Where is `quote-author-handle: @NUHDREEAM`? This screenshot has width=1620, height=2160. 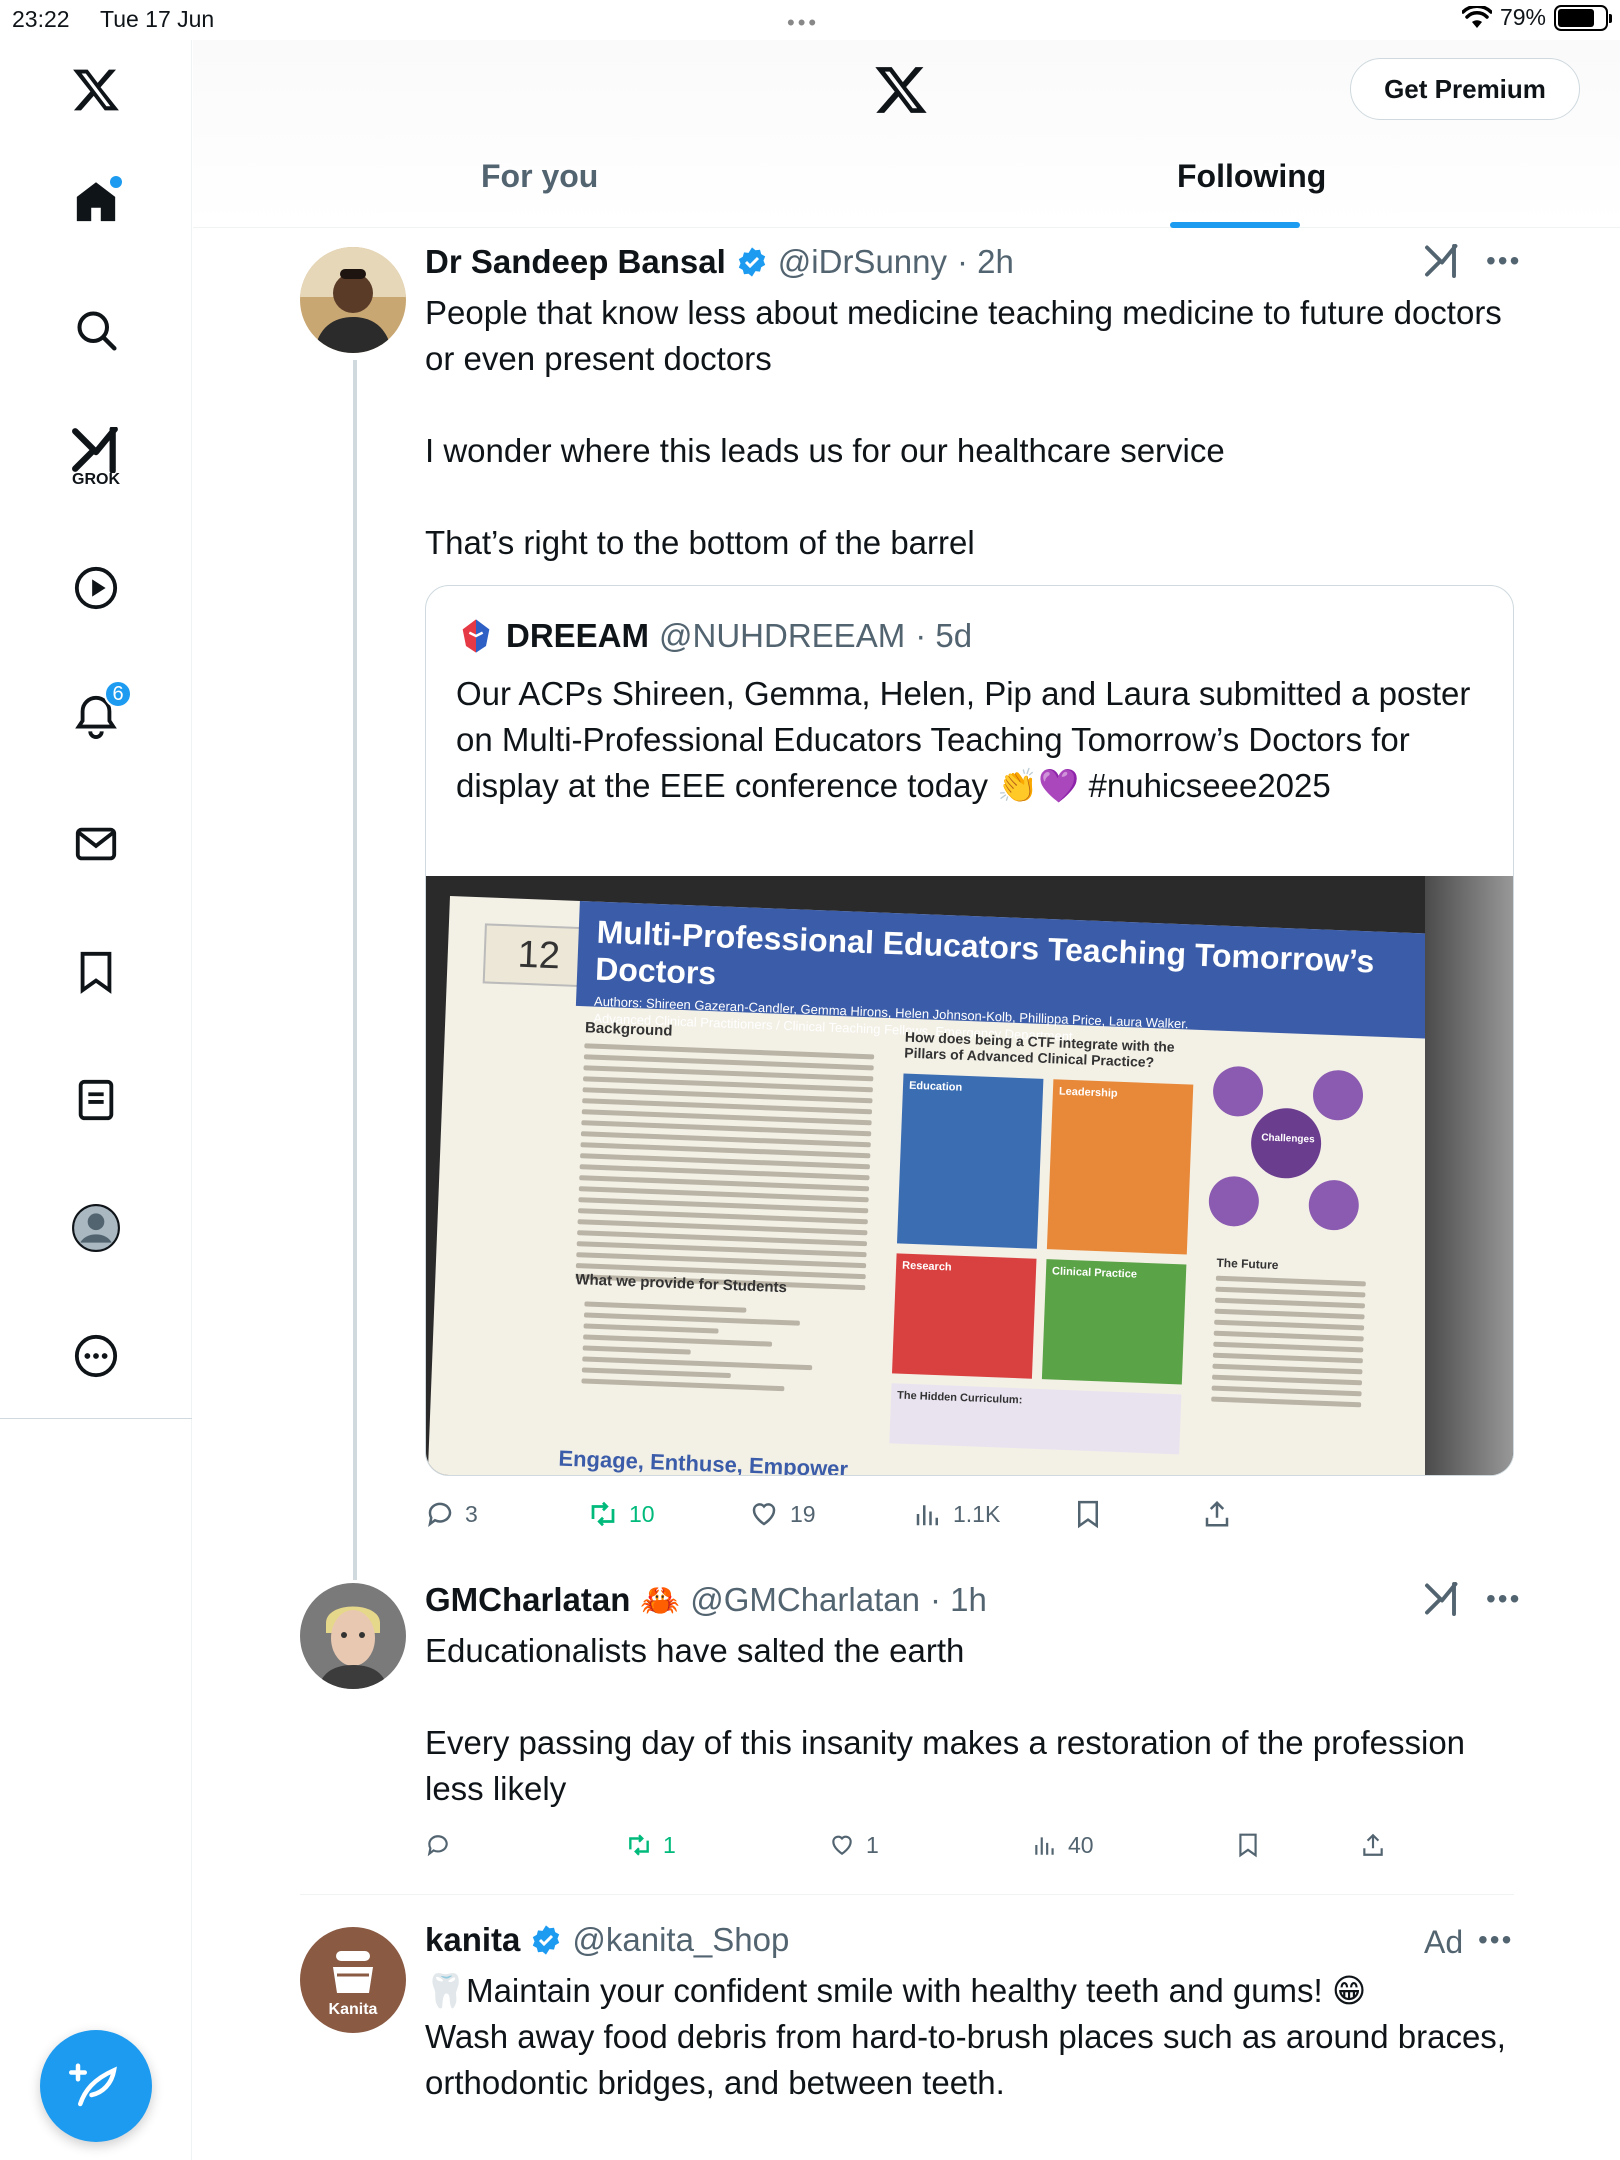 quote-author-handle: @NUHDREEAM is located at coordinates (782, 636).